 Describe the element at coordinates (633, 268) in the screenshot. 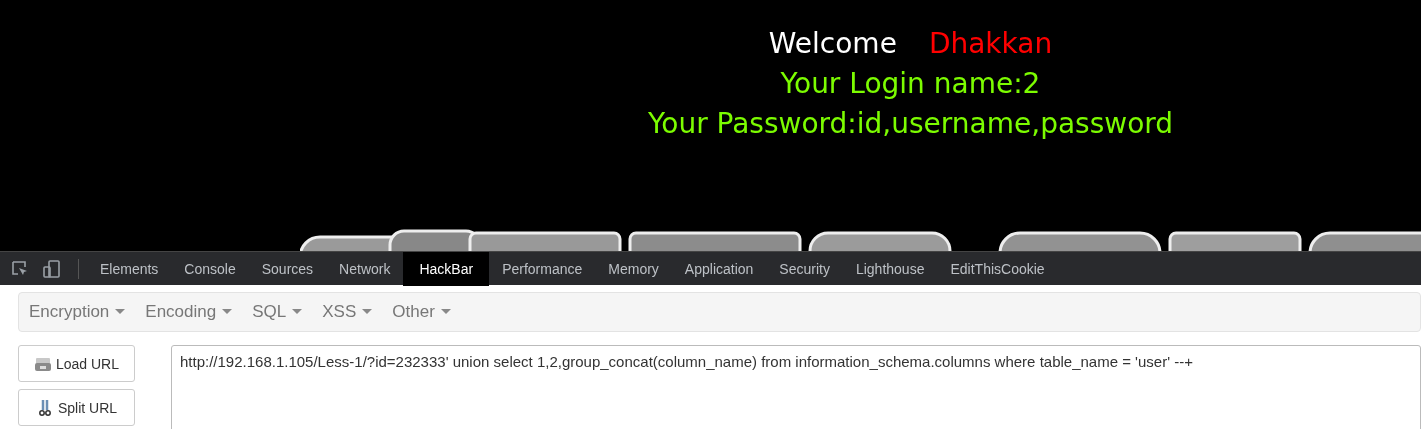

I see `devtools-tab: Memory` at that location.